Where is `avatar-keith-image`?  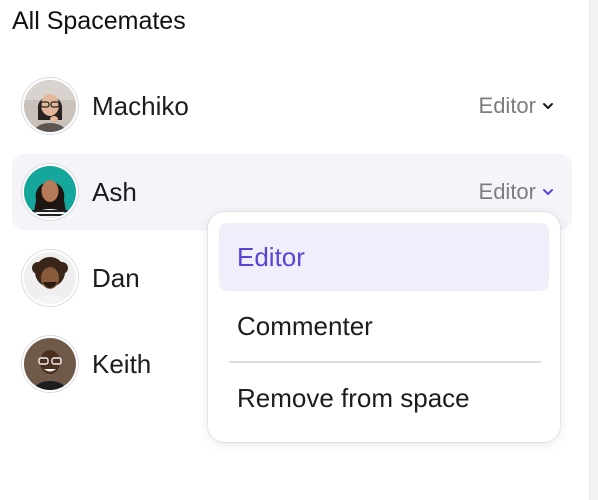 avatar-keith-image is located at coordinates (50, 364).